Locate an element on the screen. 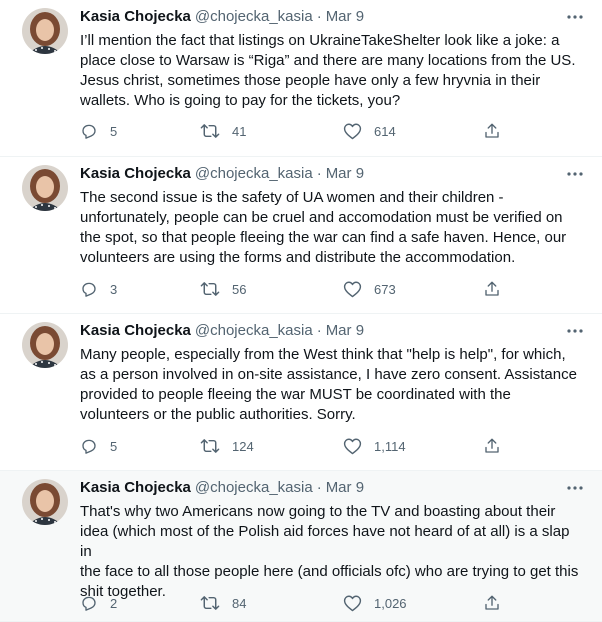 Image resolution: width=602 pixels, height=622 pixels. retweet-button: 41 is located at coordinates (223, 131).